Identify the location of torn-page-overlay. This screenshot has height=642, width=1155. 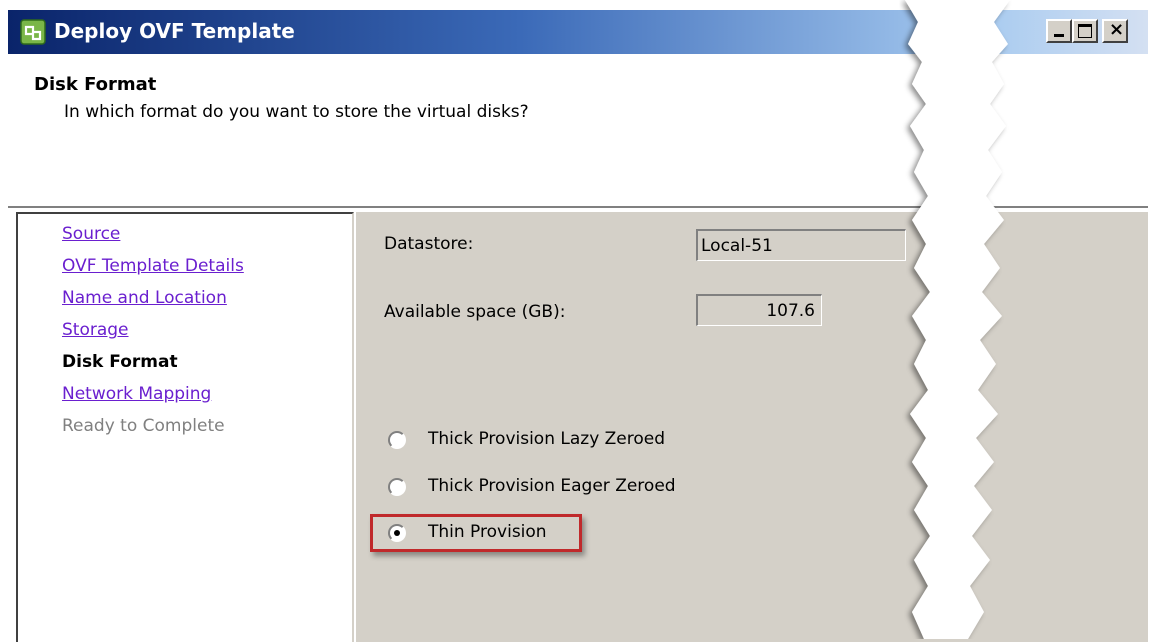
(957, 319).